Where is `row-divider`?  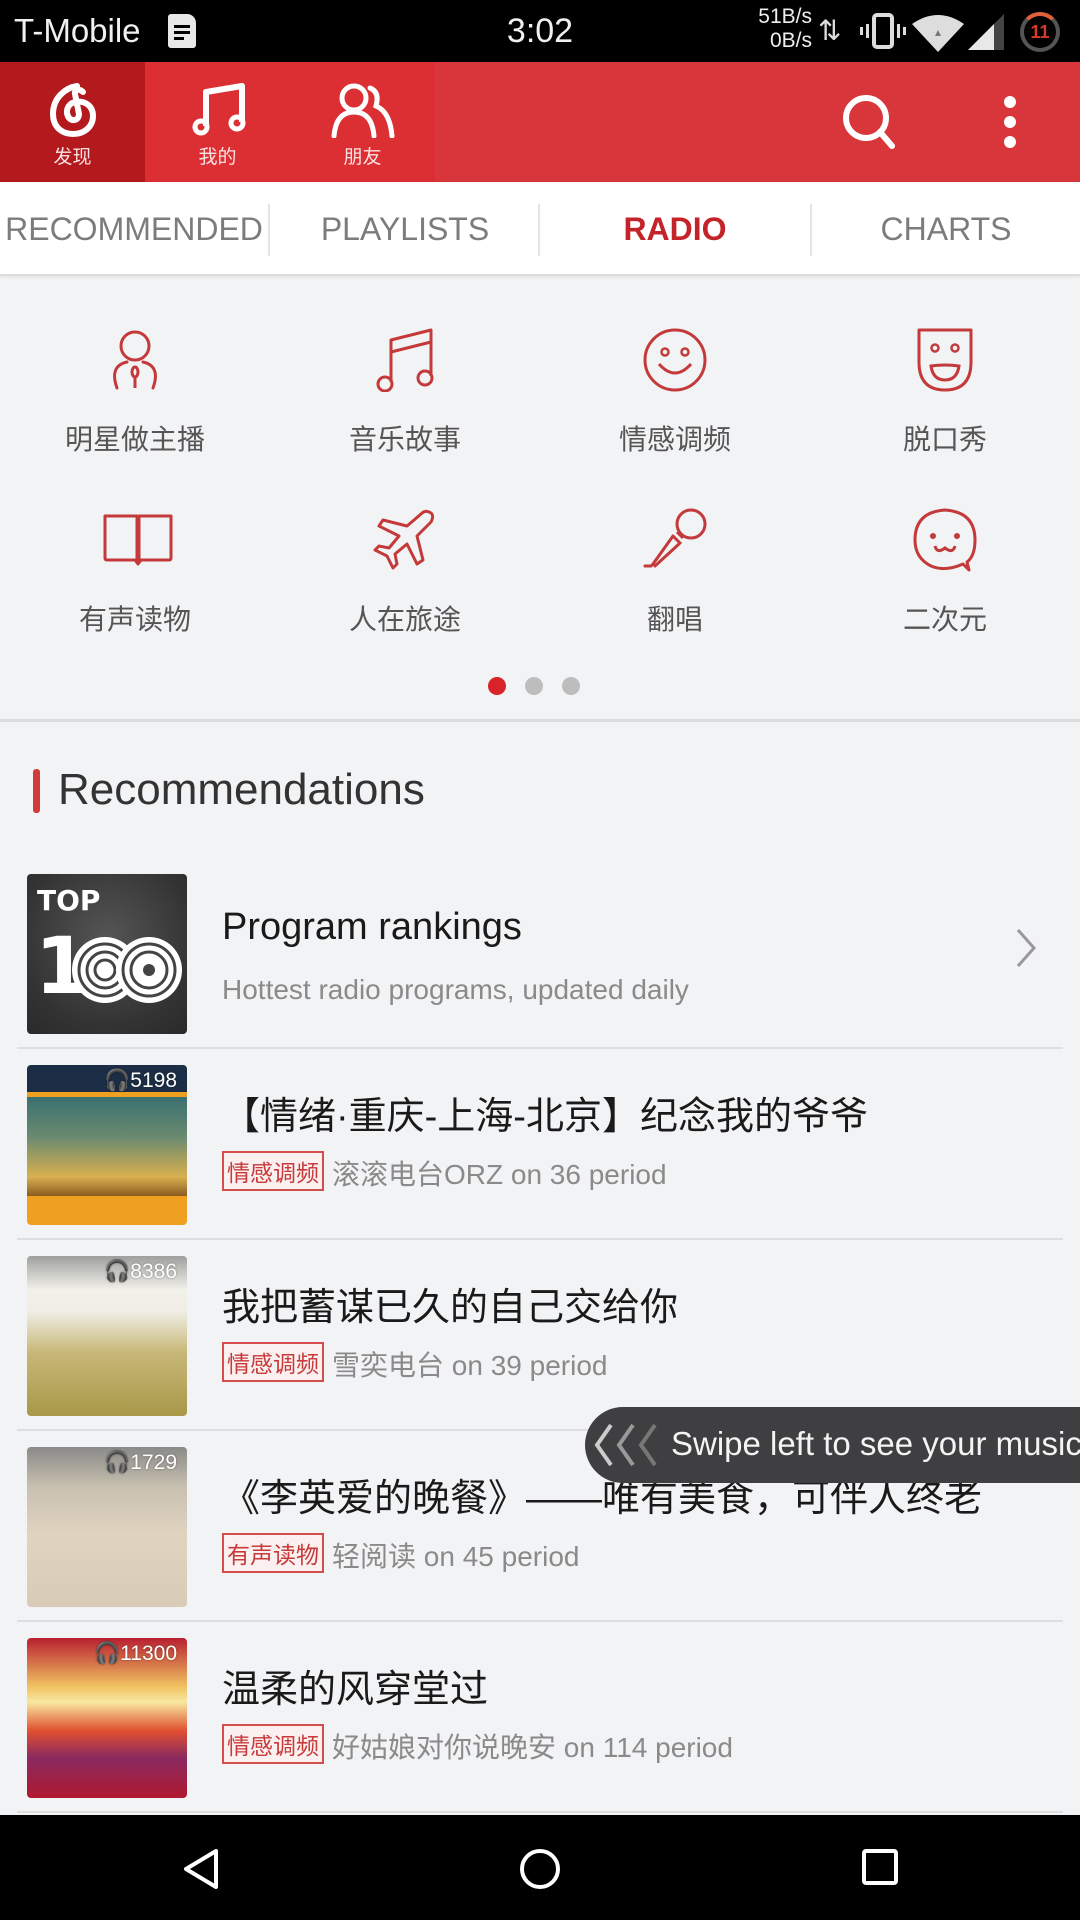
row-divider is located at coordinates (540, 1812).